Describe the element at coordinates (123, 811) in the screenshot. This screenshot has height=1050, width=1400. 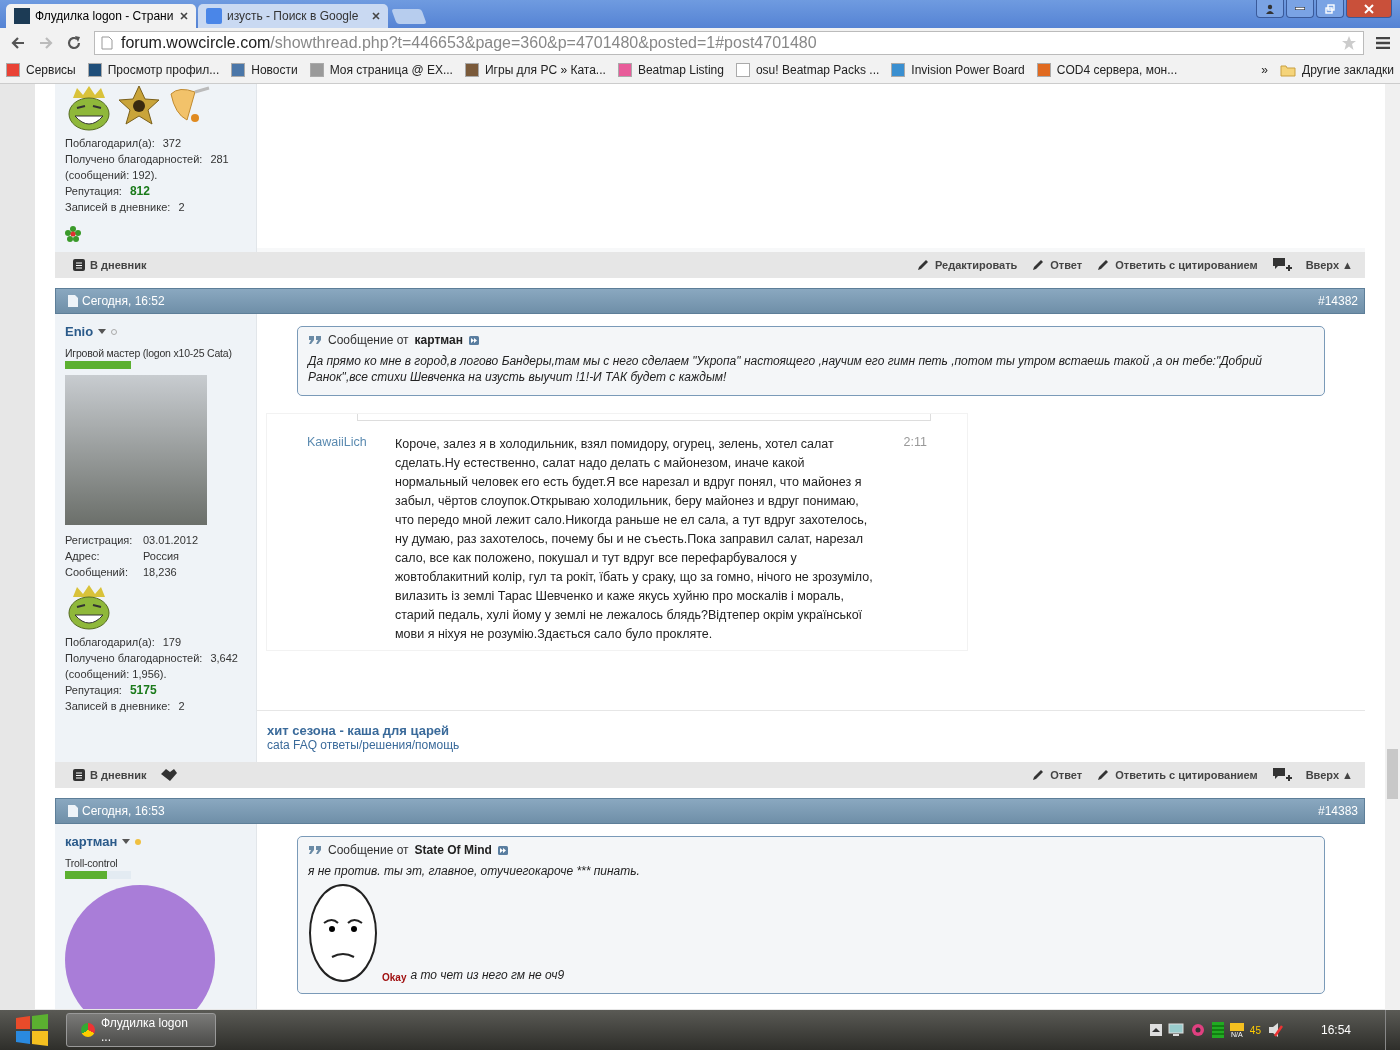
I see `post-date: Сегодня, 16:53` at that location.